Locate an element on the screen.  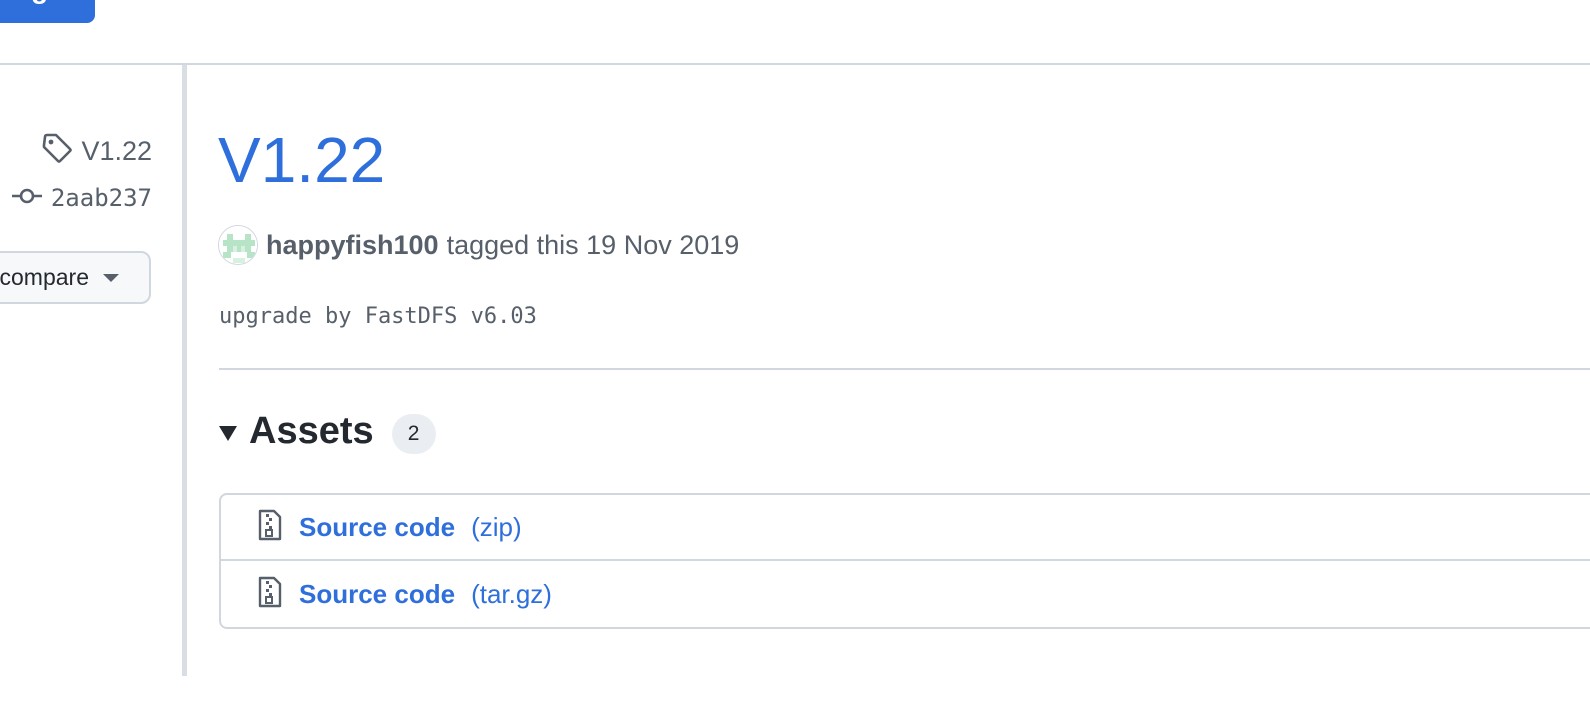
commit-link: 2aab237 is located at coordinates (81, 198).